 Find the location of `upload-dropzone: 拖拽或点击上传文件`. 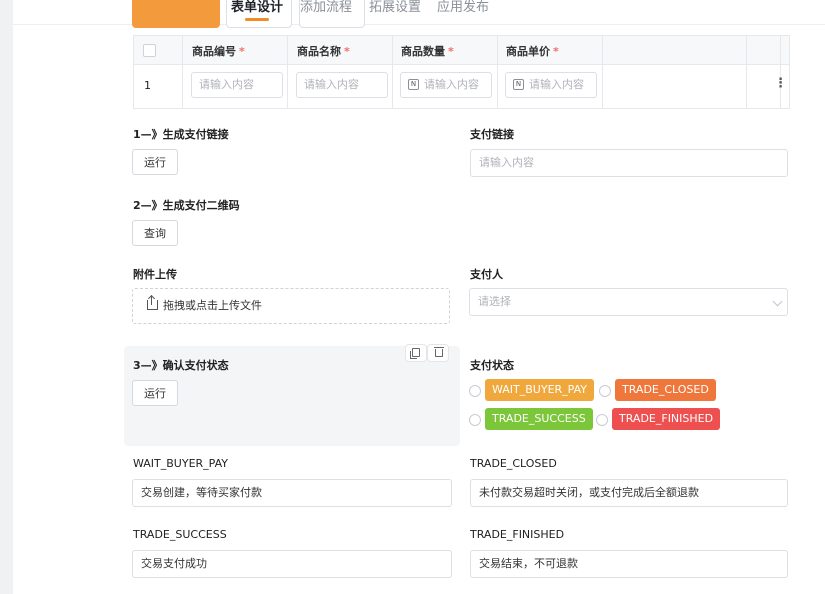

upload-dropzone: 拖拽或点击上传文件 is located at coordinates (291, 306).